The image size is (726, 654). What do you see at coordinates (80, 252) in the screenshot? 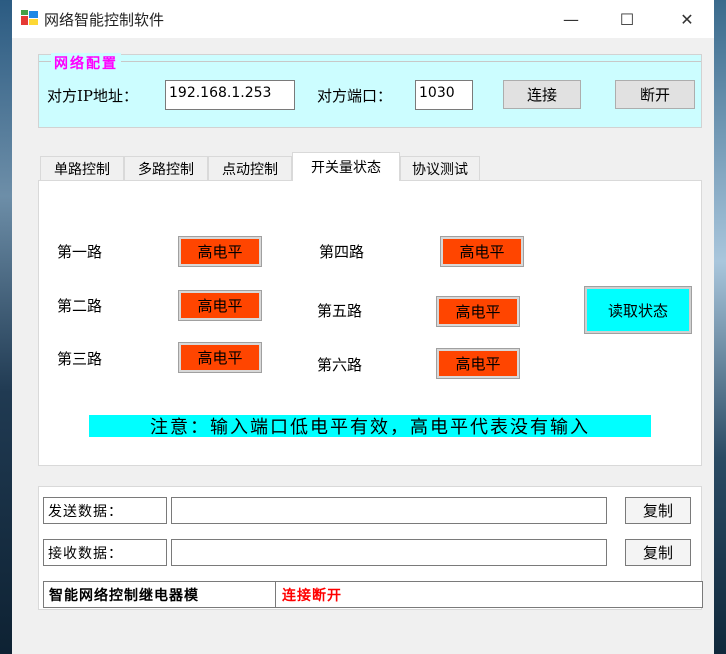
I see `route-label: 第一路` at bounding box center [80, 252].